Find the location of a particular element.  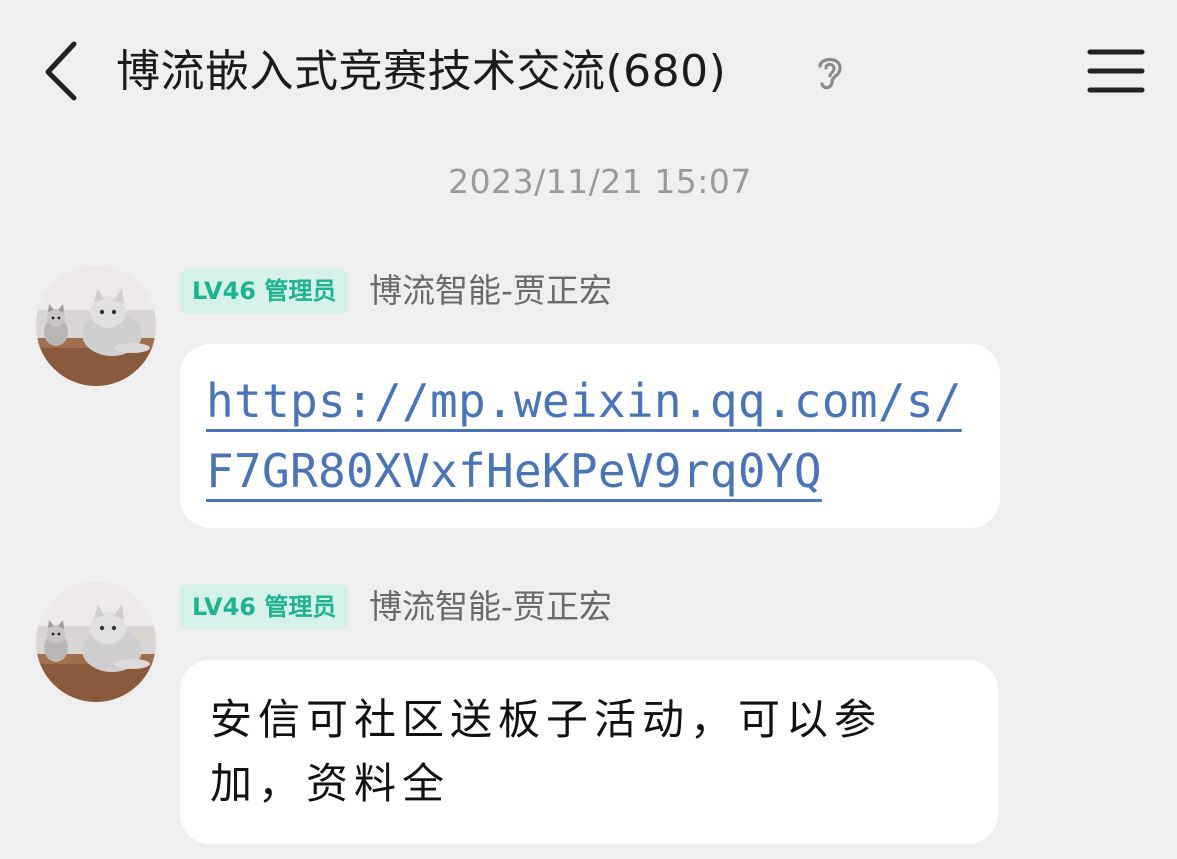

ear-icon is located at coordinates (830, 73).